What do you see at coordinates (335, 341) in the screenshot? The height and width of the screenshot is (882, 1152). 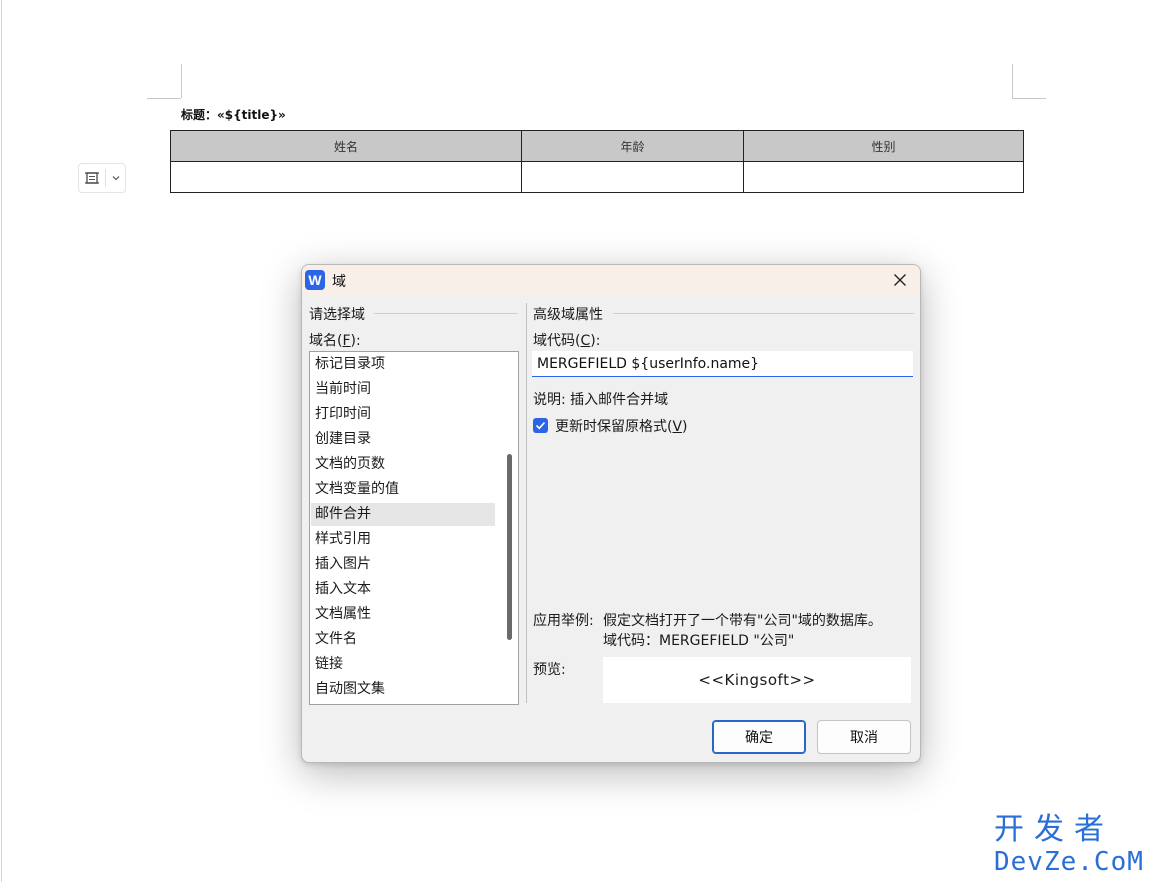 I see `field-names-label: 域名(F):` at bounding box center [335, 341].